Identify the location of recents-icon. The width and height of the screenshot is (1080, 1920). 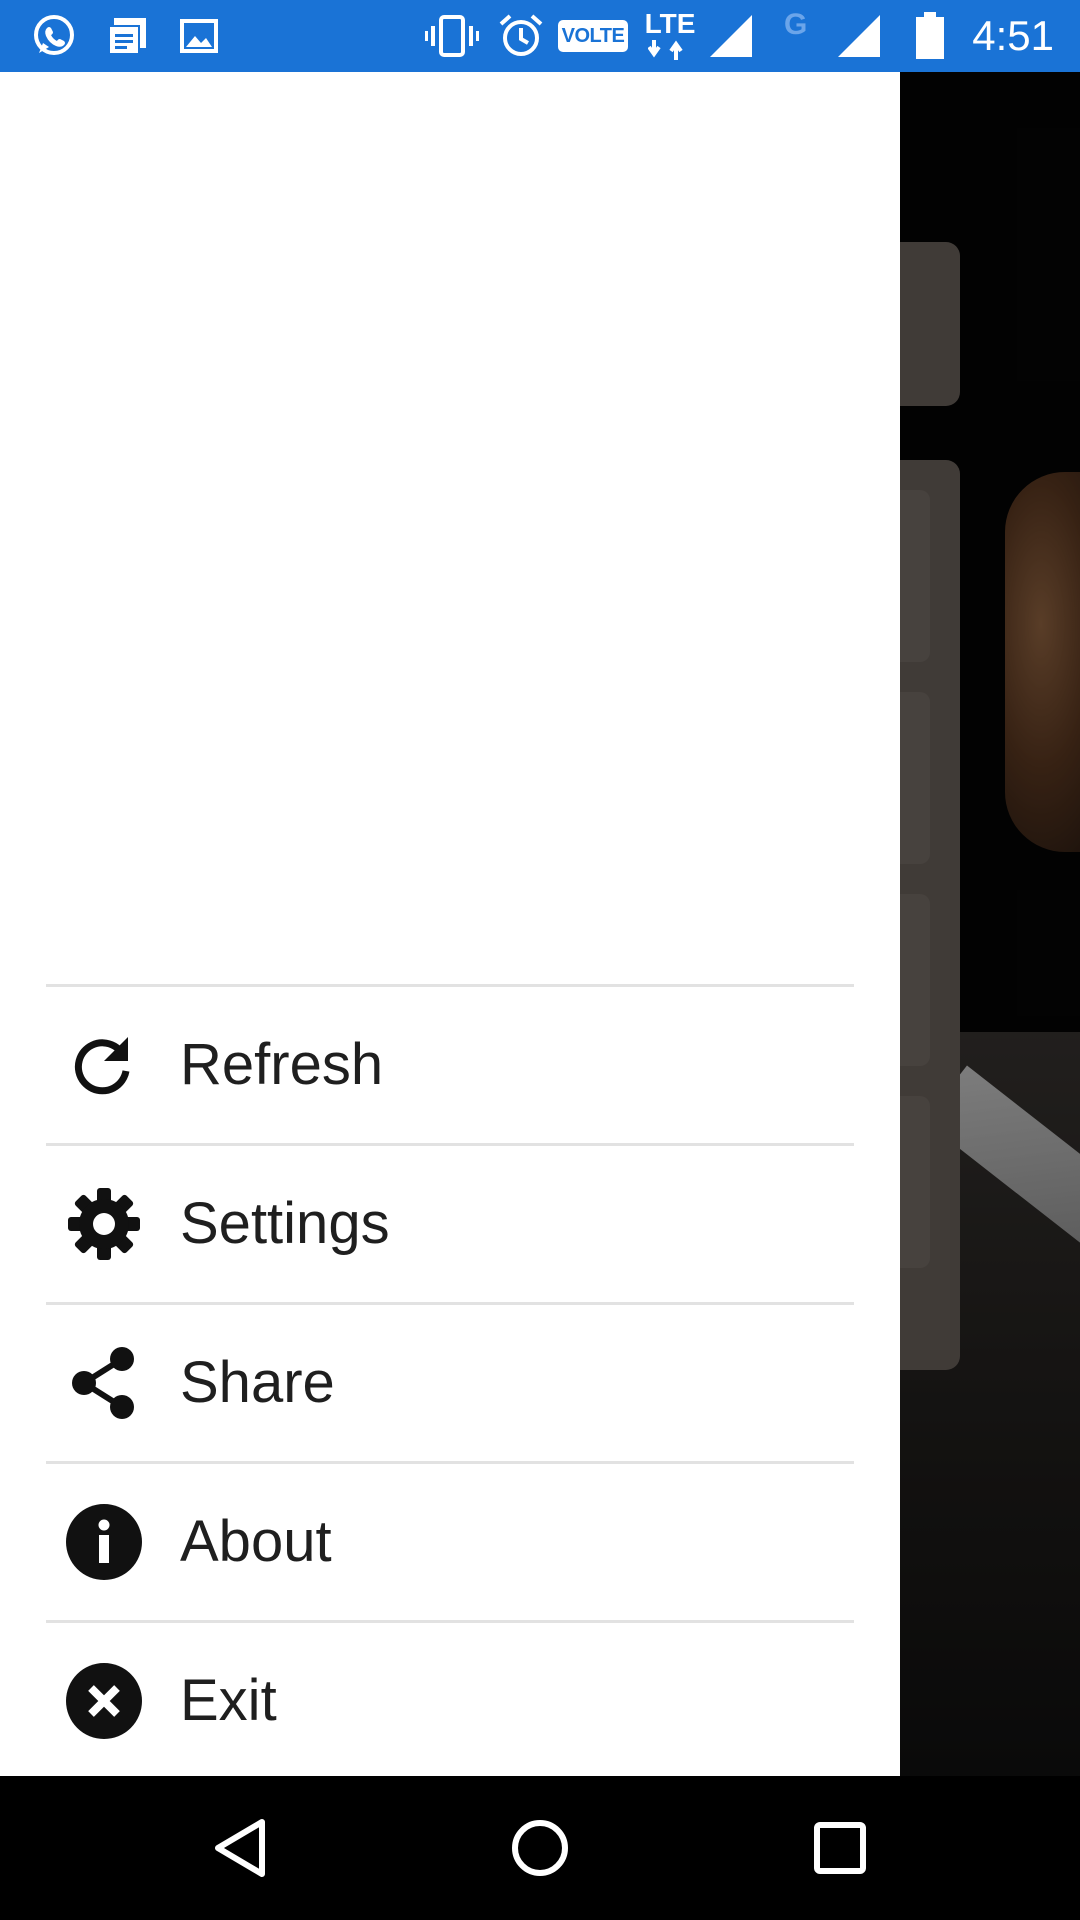
(840, 1848).